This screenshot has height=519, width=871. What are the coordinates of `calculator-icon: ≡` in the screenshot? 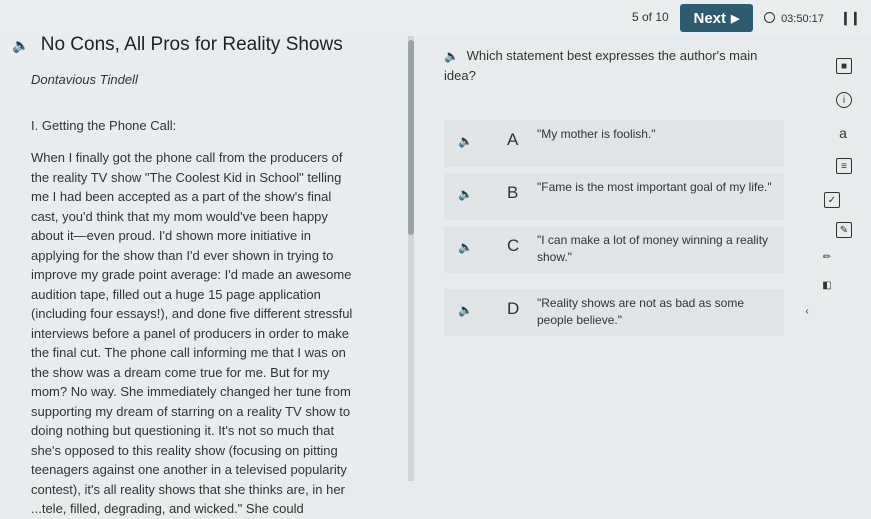 It's located at (844, 166).